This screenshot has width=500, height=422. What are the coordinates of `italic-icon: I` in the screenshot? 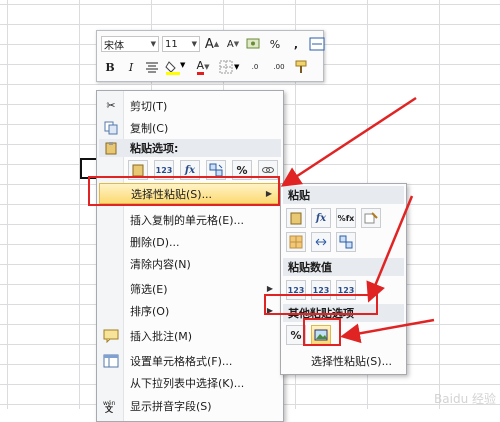 It's located at (131, 67).